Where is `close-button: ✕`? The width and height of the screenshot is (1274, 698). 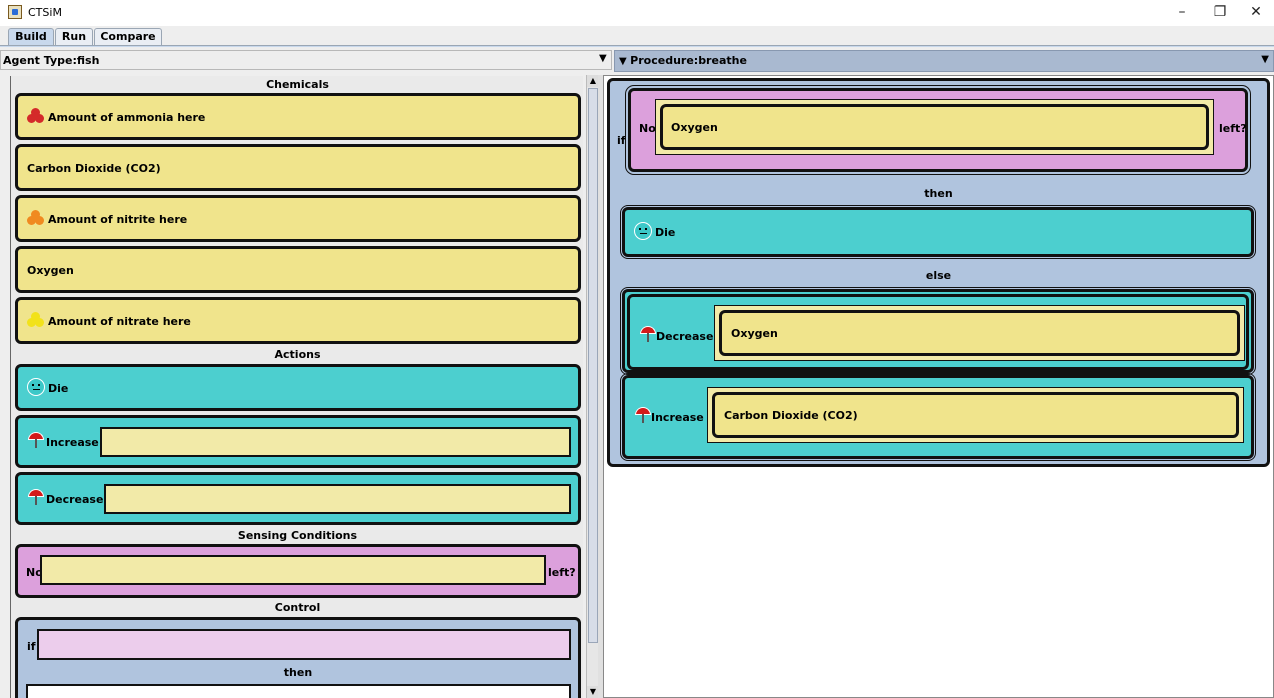 close-button: ✕ is located at coordinates (1256, 12).